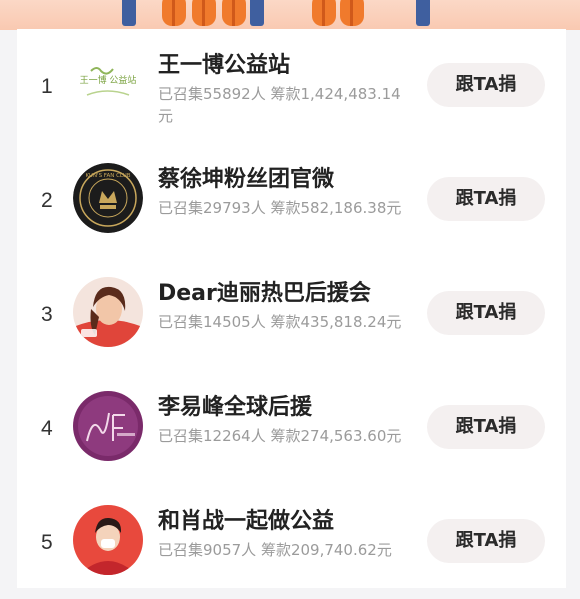 The image size is (580, 599). I want to click on rank-number: 2, so click(47, 200).